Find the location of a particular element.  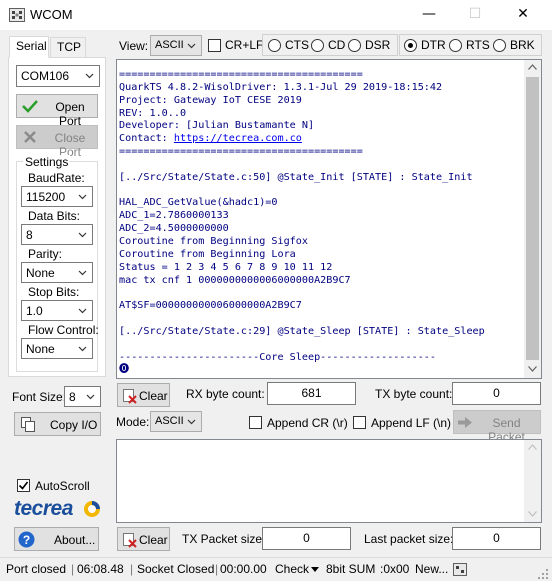

view-label: View: is located at coordinates (134, 46).